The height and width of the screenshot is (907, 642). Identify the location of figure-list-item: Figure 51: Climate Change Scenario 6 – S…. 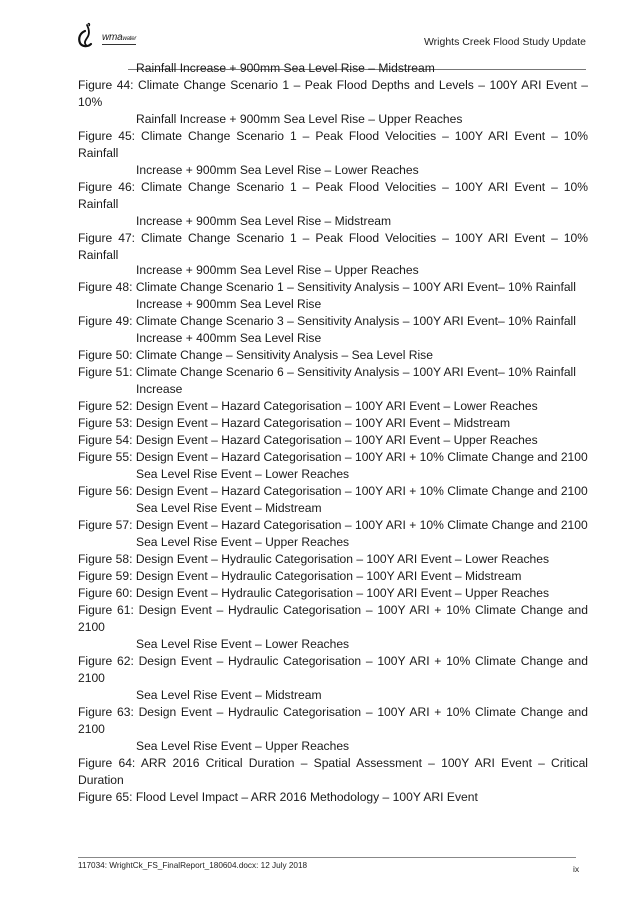
(333, 381).